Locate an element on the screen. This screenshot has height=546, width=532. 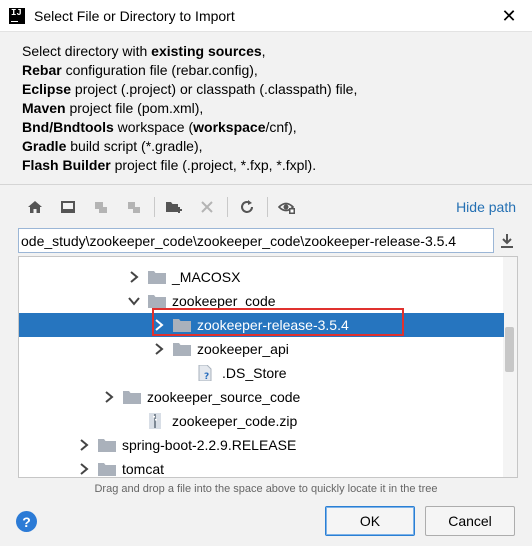
tree-item-label: zookeeper_api is located at coordinates (243, 349).